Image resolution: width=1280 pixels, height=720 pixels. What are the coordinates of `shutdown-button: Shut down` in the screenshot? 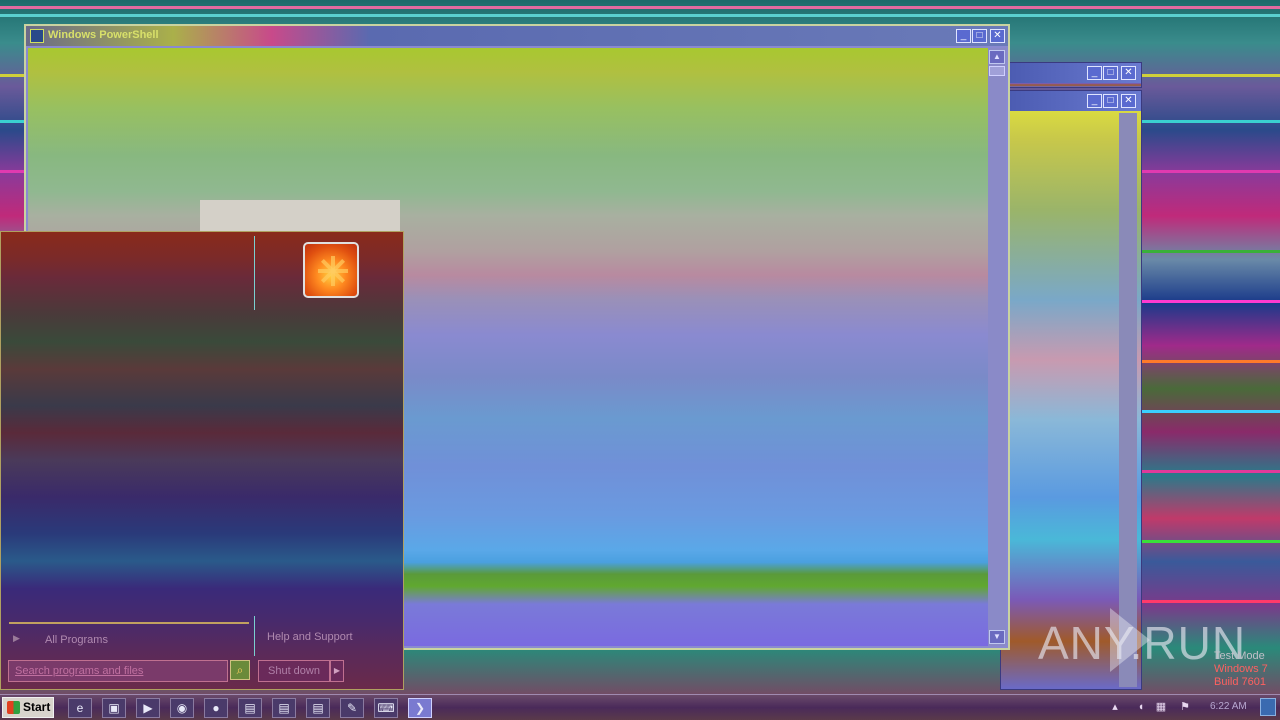 It's located at (294, 671).